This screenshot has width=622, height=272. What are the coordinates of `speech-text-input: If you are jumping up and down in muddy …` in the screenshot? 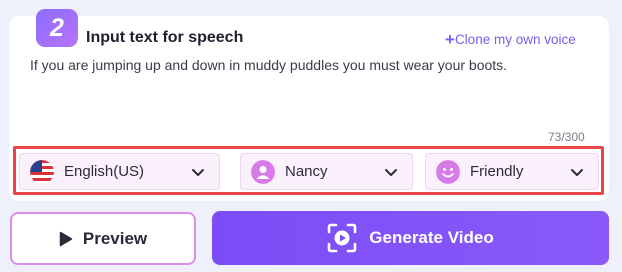 It's located at (268, 65).